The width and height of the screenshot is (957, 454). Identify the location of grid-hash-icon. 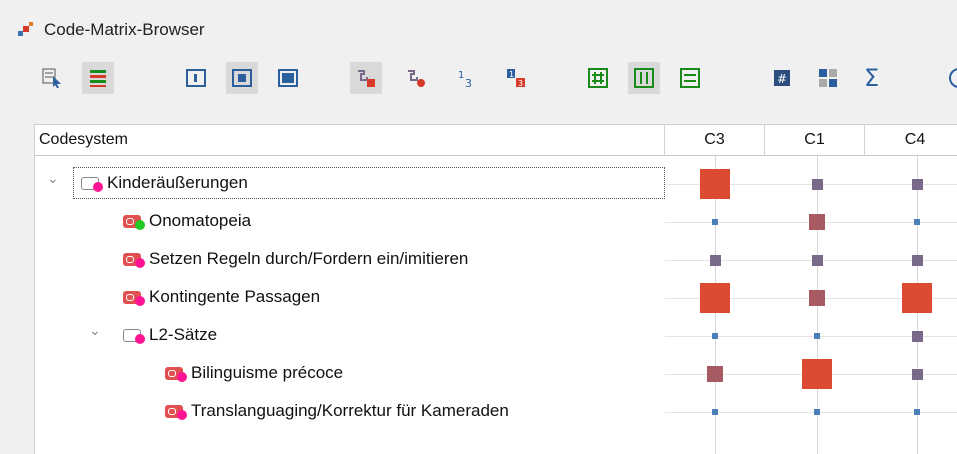
(598, 78).